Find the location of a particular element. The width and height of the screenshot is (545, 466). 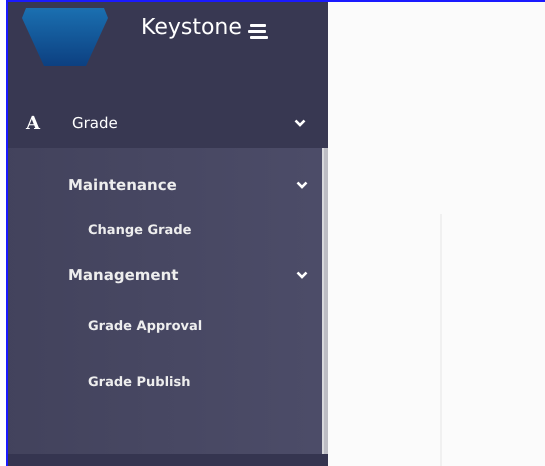

submenu-item: Management is located at coordinates (165, 275).